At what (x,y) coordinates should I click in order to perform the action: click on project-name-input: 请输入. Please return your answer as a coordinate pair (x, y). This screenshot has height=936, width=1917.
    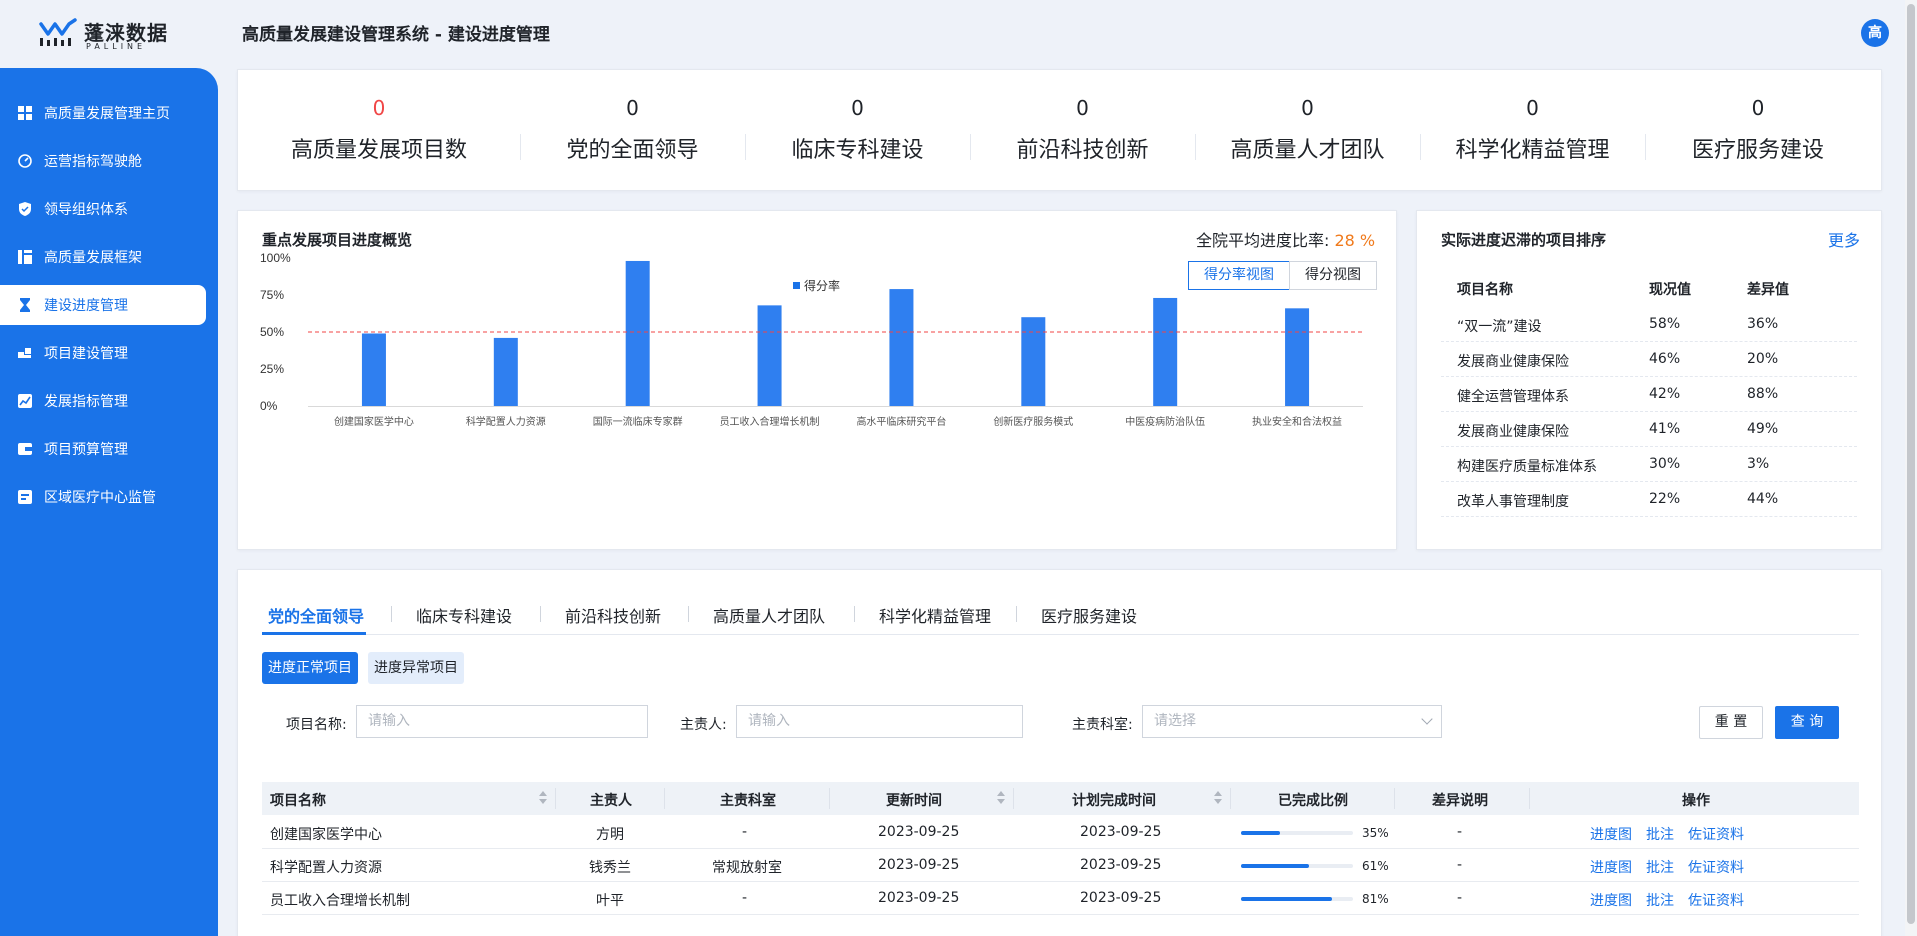
    Looking at the image, I should click on (502, 721).